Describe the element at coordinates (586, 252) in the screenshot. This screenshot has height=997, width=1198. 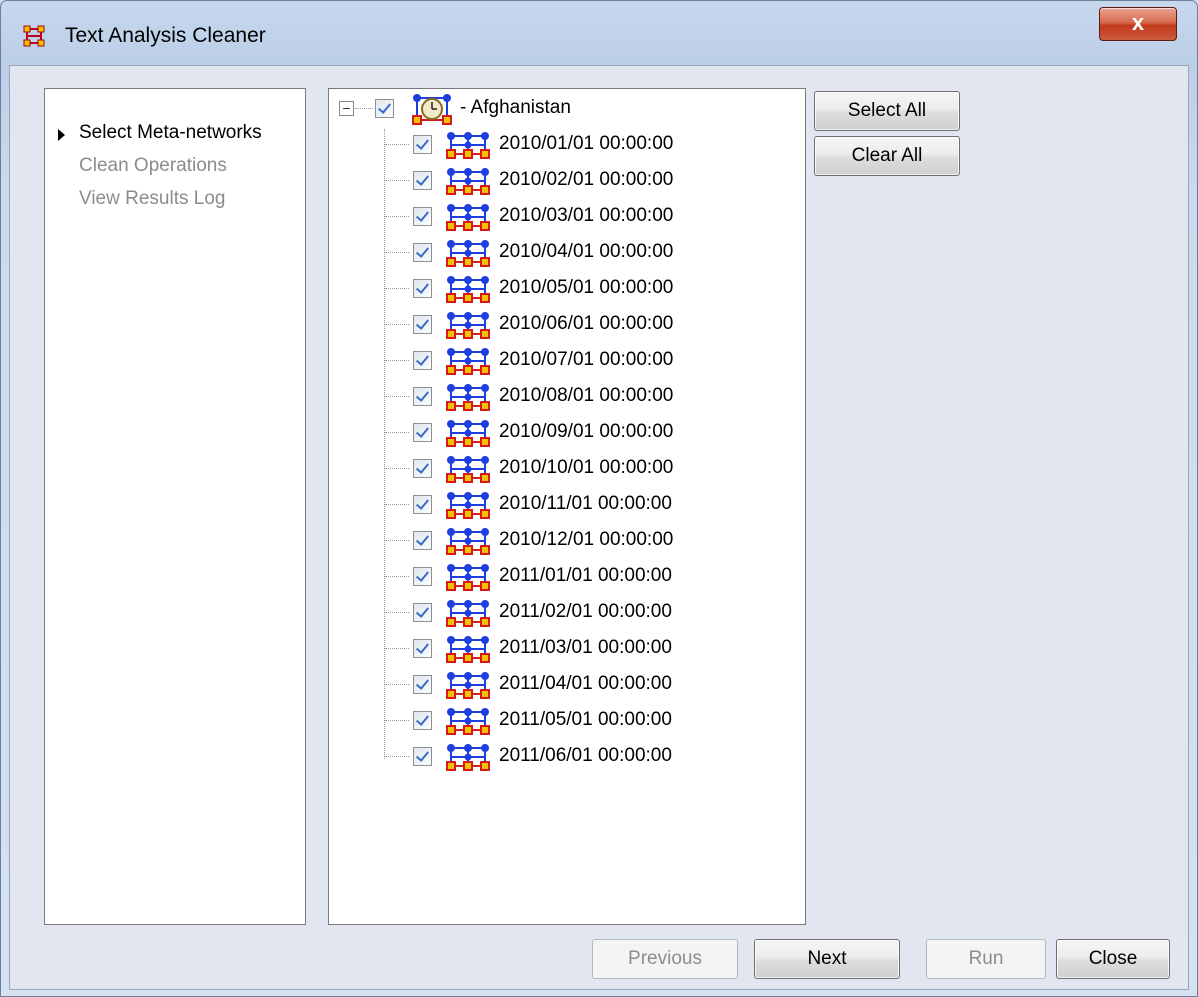
I see `meta-network-label: 2010/04/01 00:00:00` at that location.